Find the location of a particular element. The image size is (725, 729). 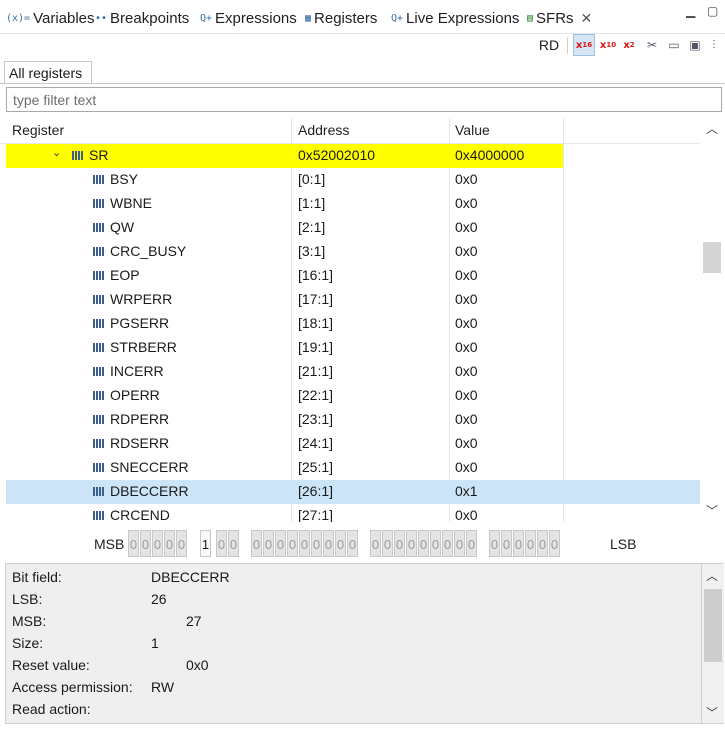

table-row: WBNE [1:1] 0x0 is located at coordinates (350, 204).